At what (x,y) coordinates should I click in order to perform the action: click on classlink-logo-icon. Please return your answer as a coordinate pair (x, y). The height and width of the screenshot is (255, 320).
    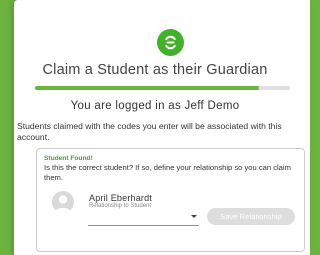
    Looking at the image, I should click on (170, 42).